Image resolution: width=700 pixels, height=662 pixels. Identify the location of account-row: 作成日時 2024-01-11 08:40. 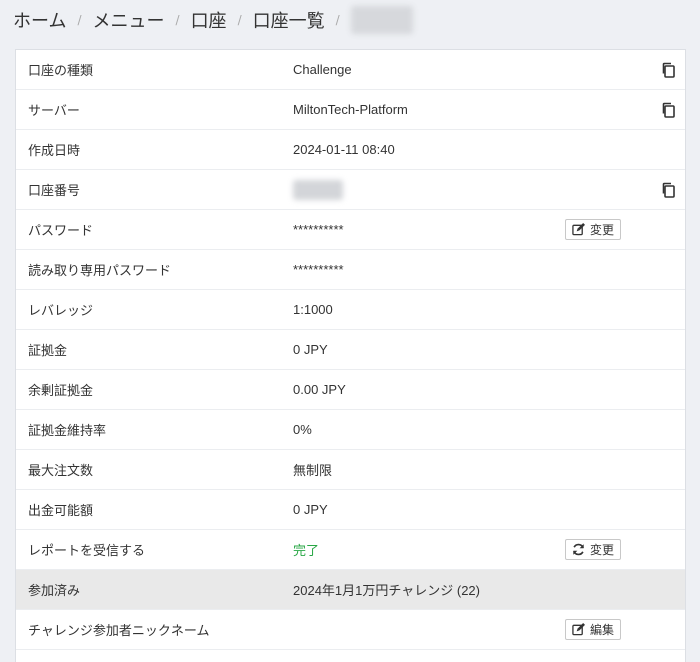
(350, 150).